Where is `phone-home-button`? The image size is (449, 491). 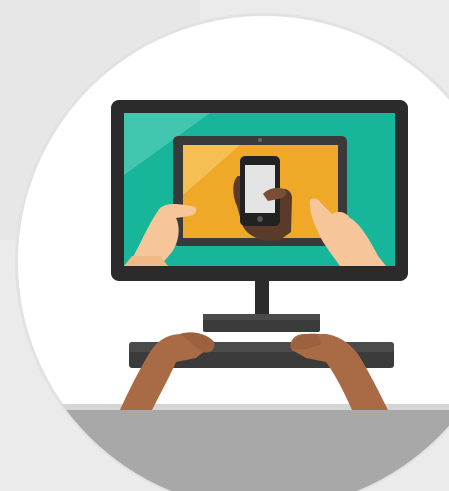 phone-home-button is located at coordinates (260, 219).